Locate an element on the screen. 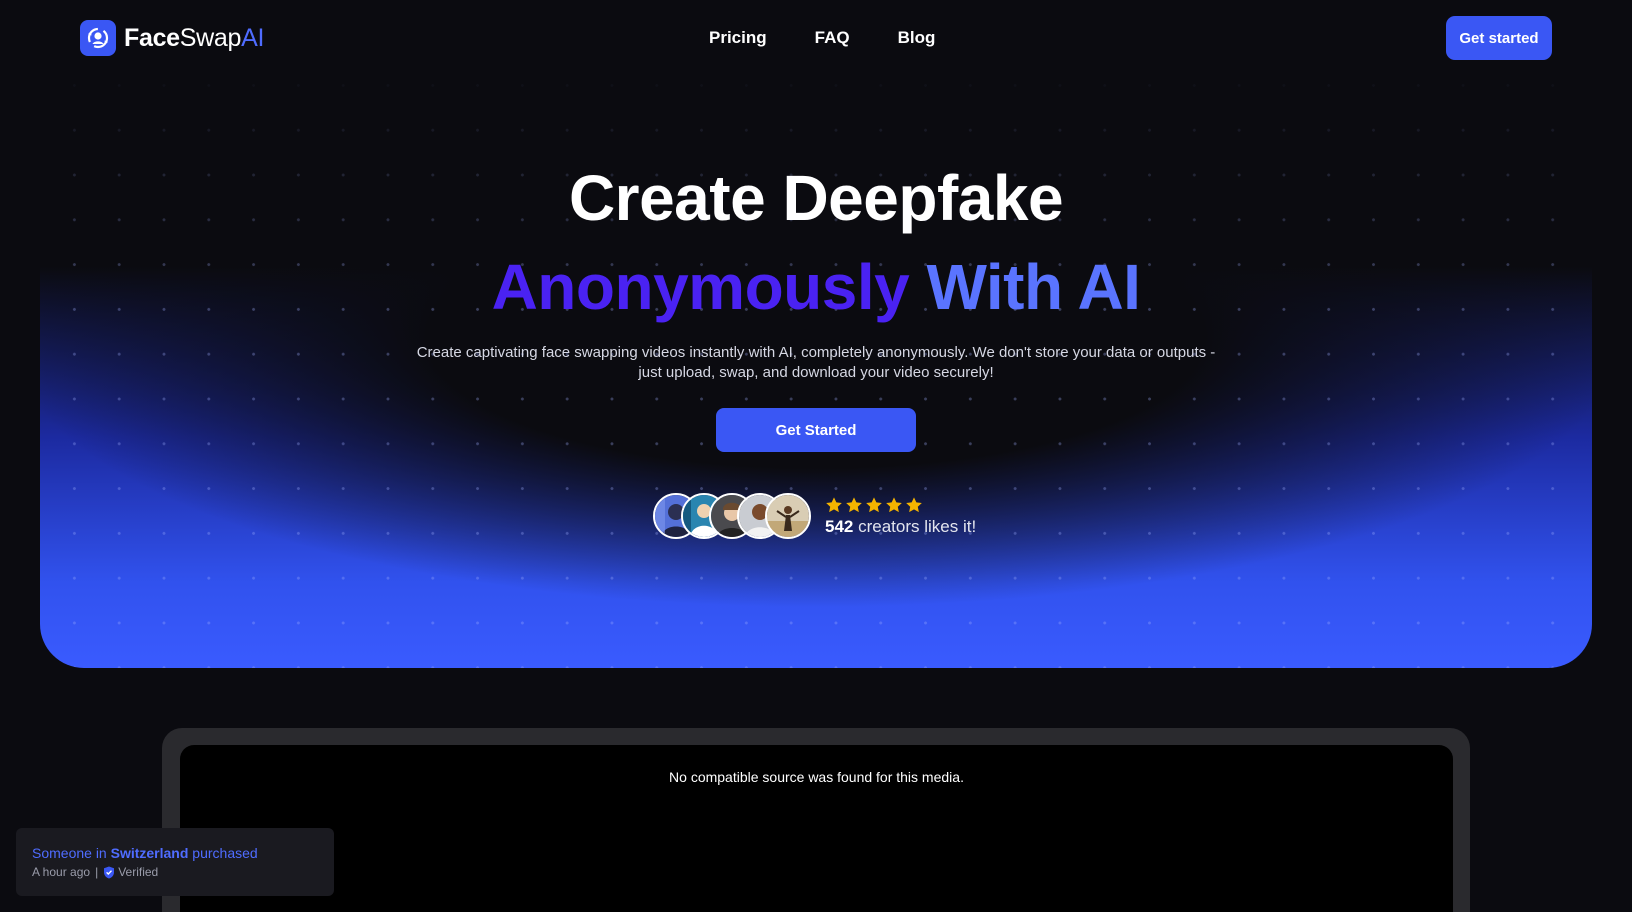 This screenshot has height=912, width=1632. get-started-nav-button: Get started is located at coordinates (1499, 38).